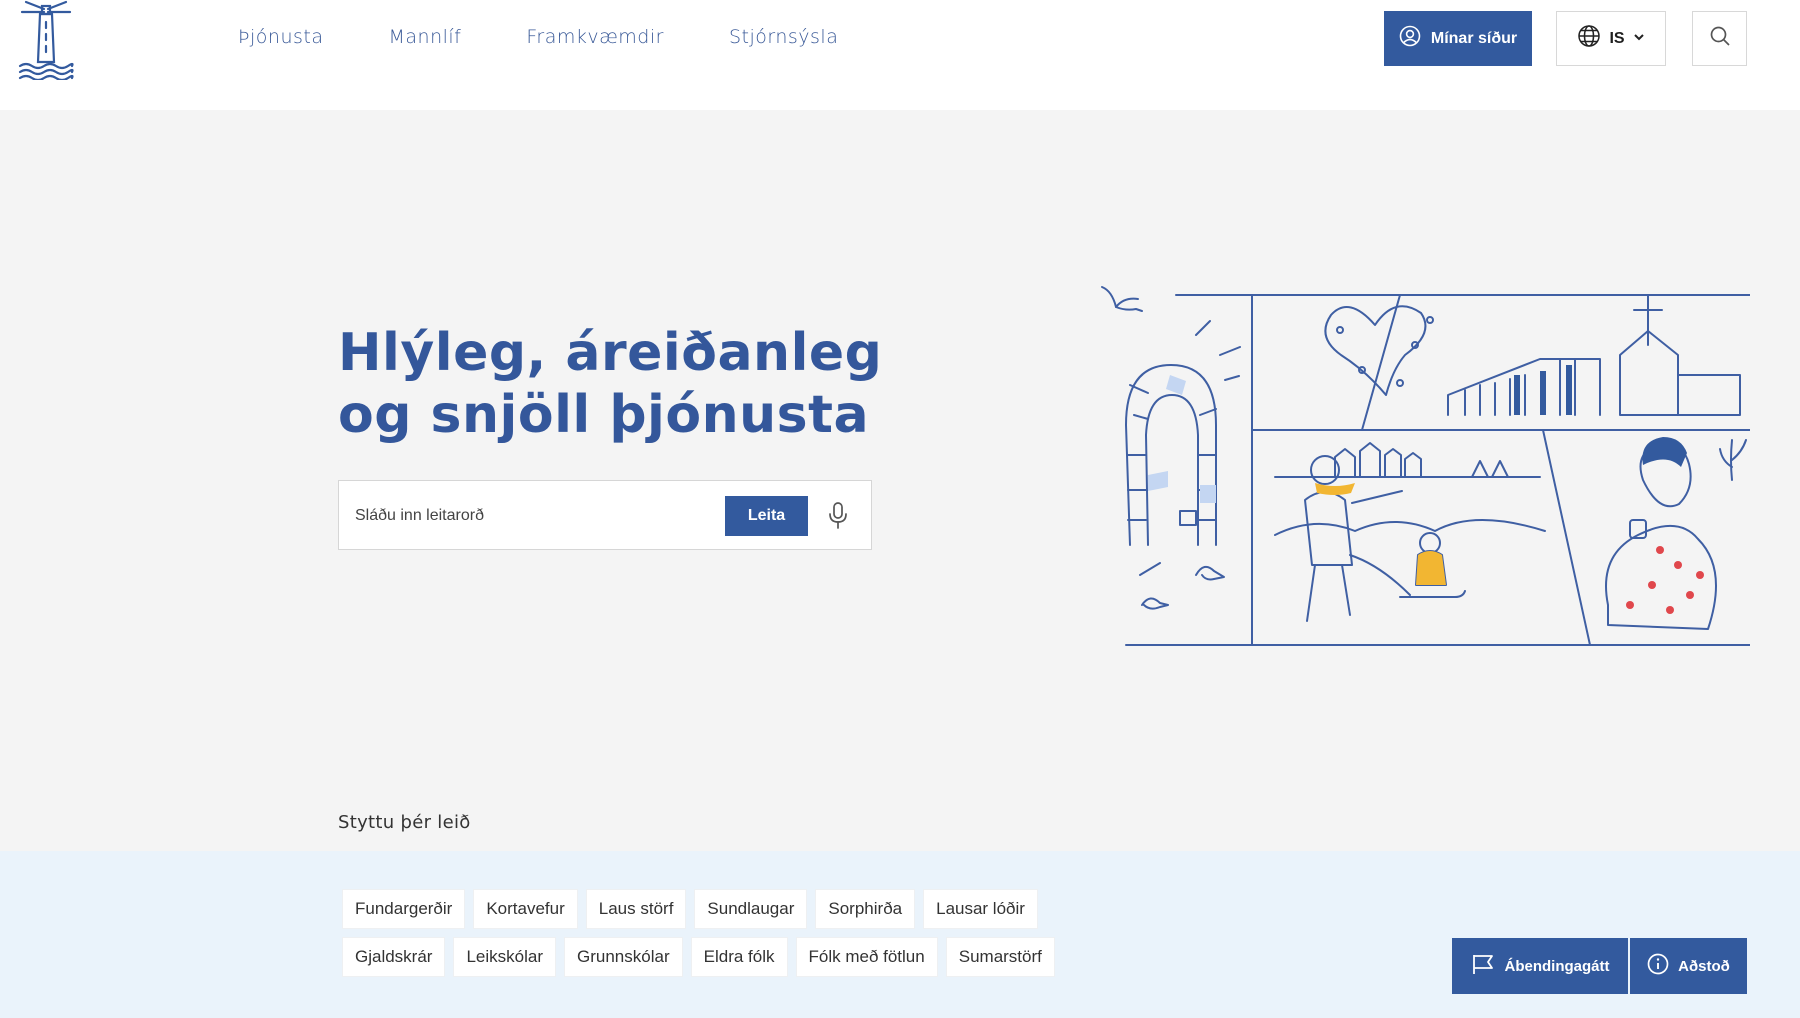 The image size is (1800, 1018). Describe the element at coordinates (783, 37) in the screenshot. I see `nav-item-stjornsysla: Stjórnsýsla` at that location.